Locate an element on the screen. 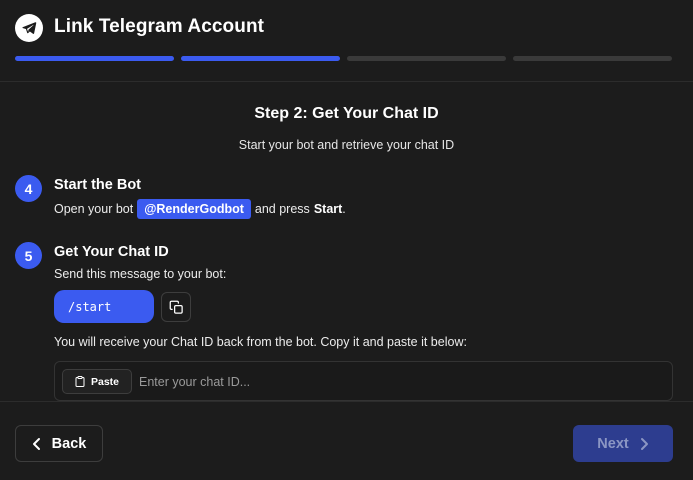 The width and height of the screenshot is (693, 480). dialog-title: Link Telegram Account is located at coordinates (159, 26).